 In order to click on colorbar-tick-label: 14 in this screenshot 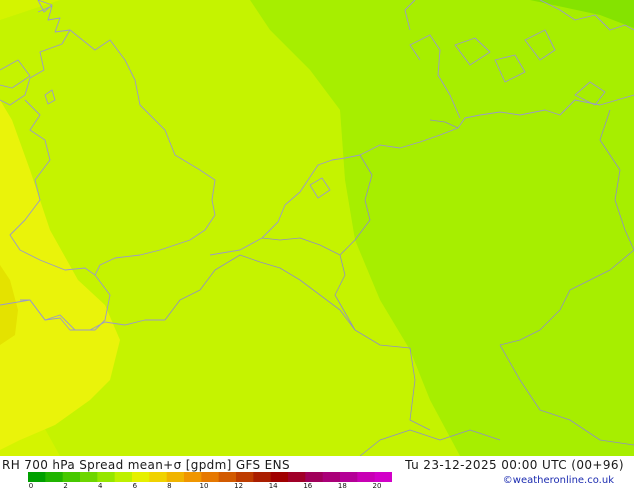, I will do `click(273, 486)`.